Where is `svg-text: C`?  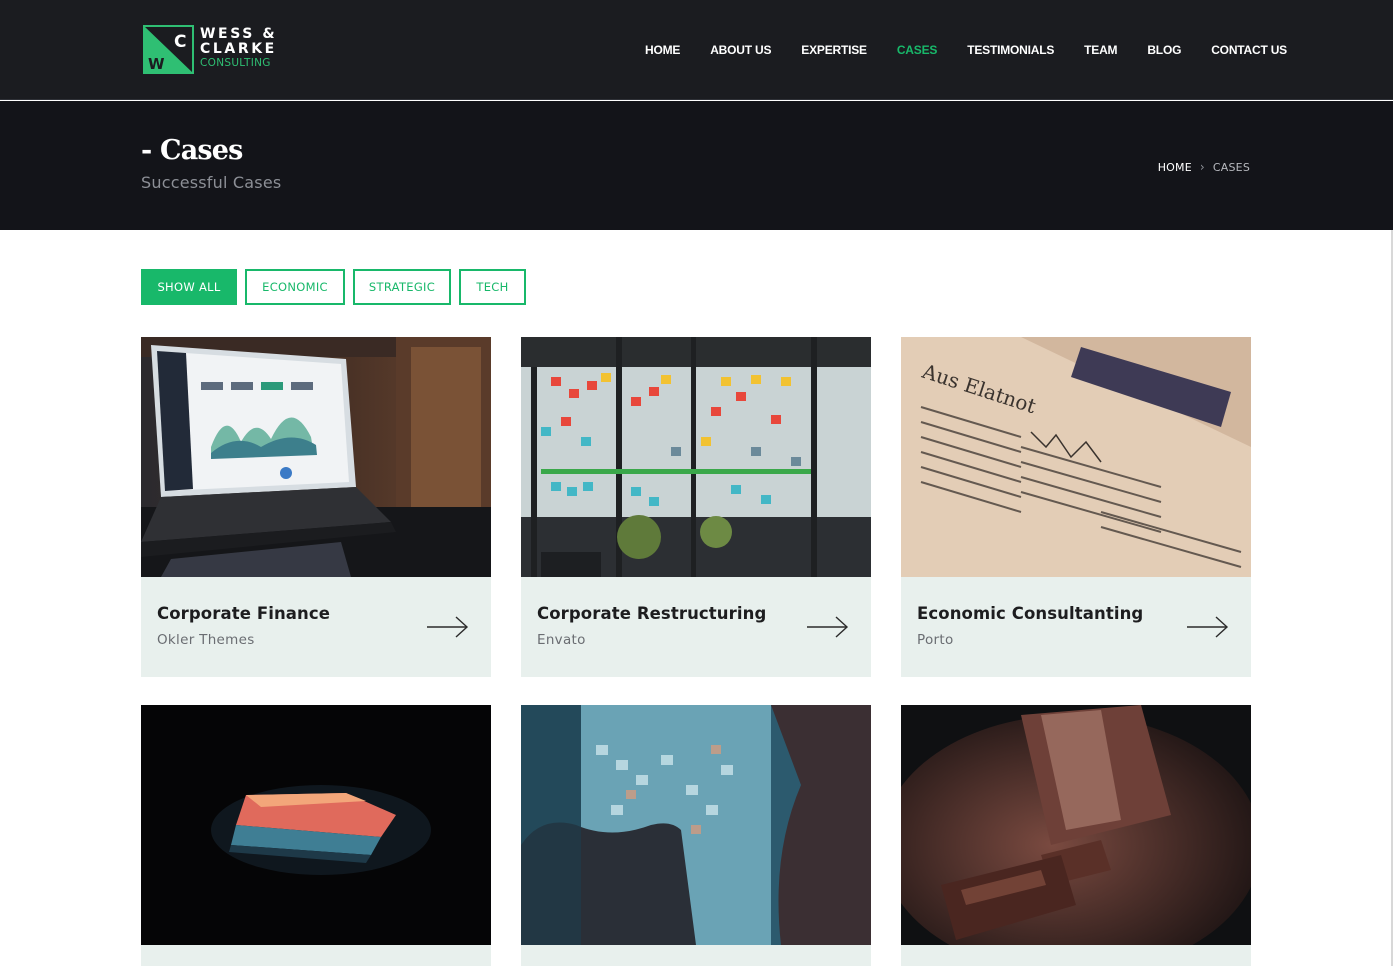
svg-text: C is located at coordinates (180, 42).